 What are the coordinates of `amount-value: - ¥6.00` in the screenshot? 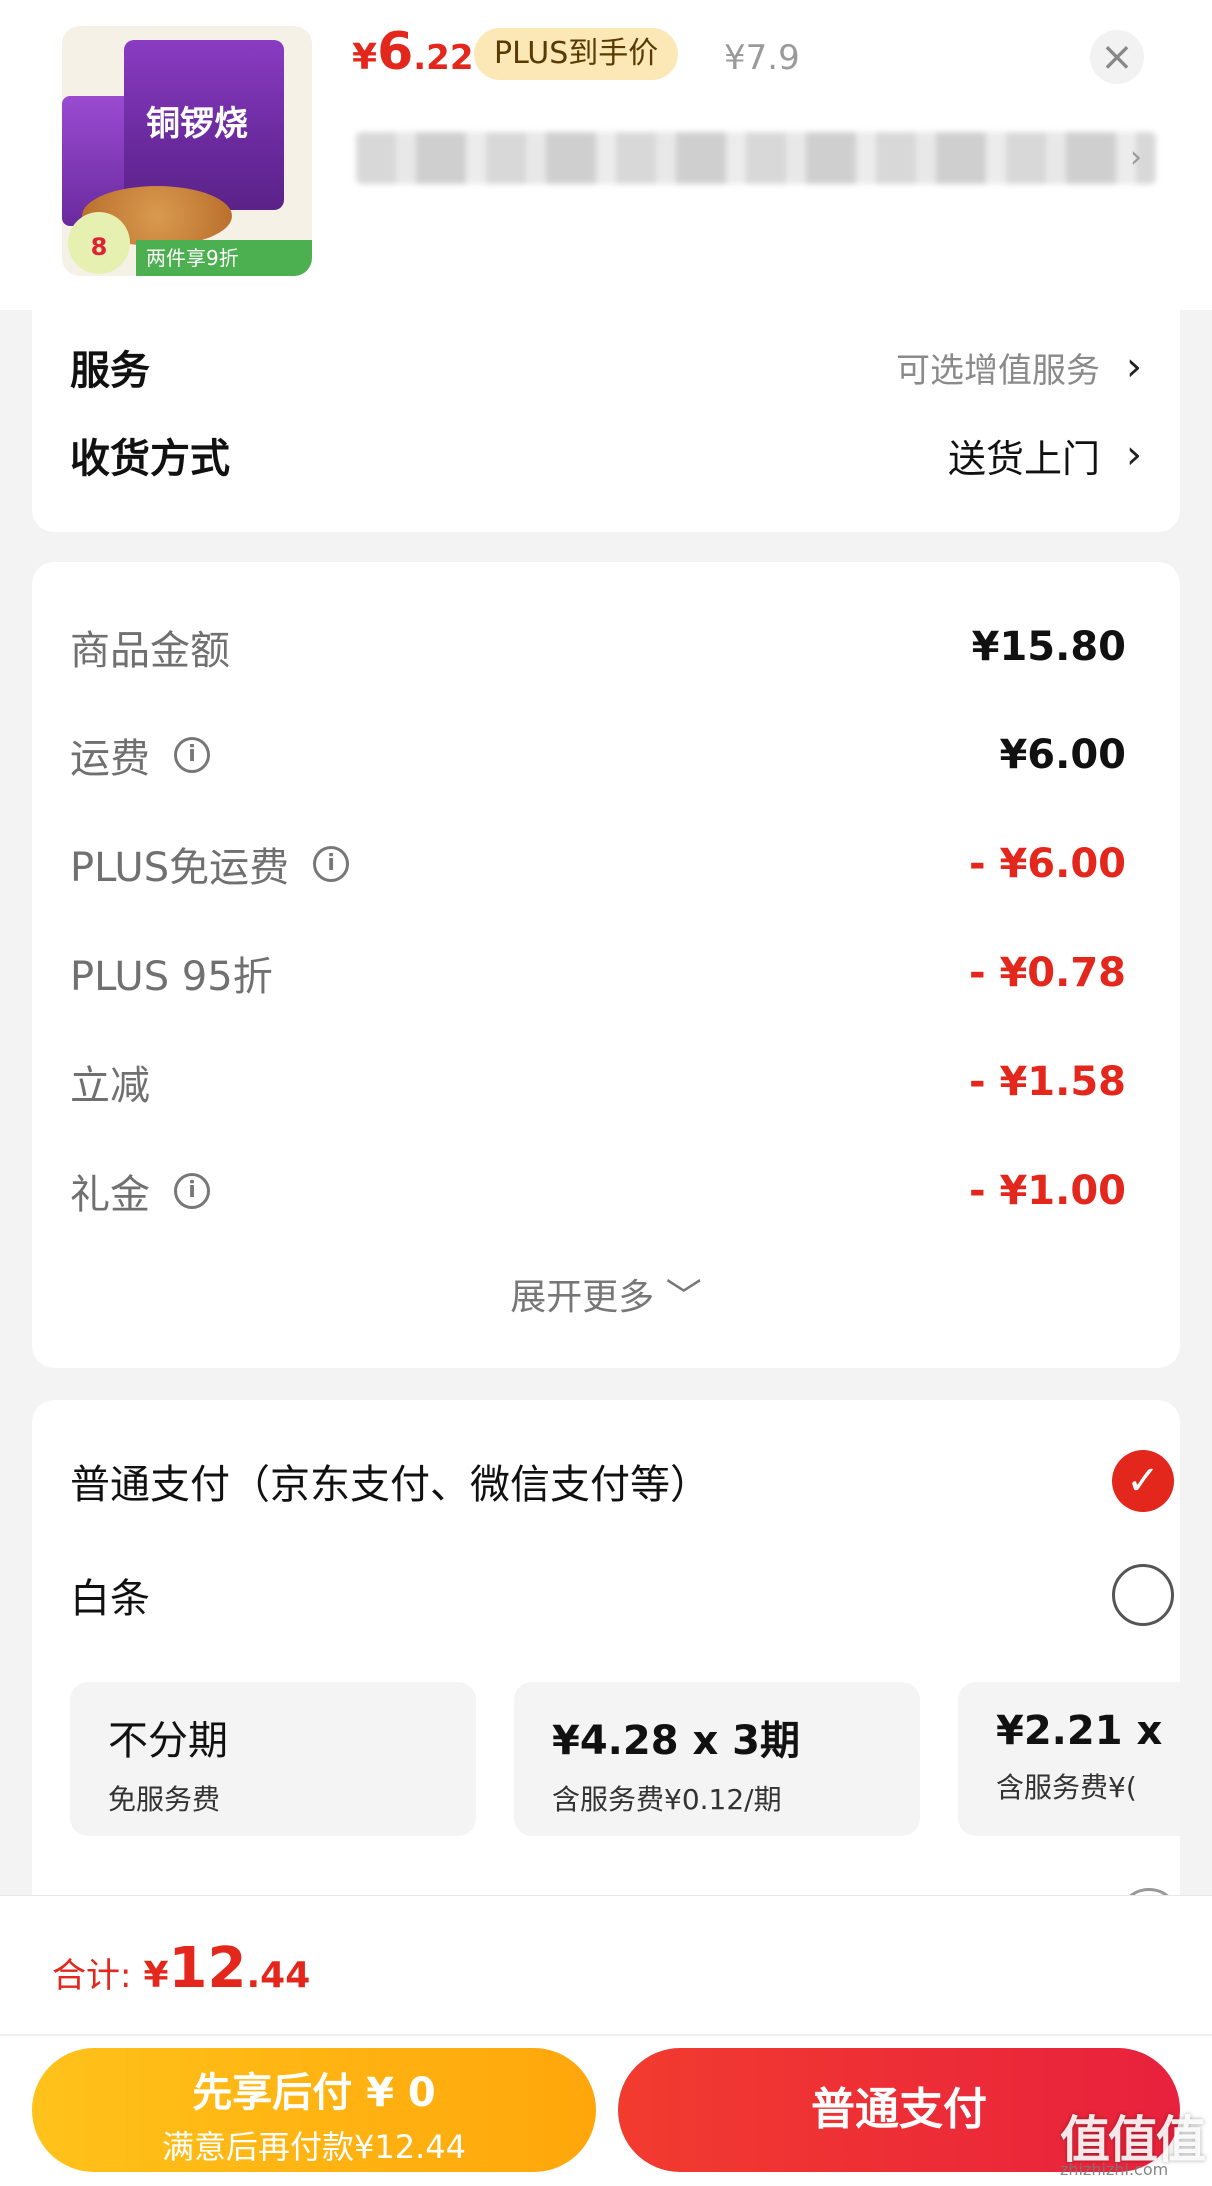 It's located at (1047, 864).